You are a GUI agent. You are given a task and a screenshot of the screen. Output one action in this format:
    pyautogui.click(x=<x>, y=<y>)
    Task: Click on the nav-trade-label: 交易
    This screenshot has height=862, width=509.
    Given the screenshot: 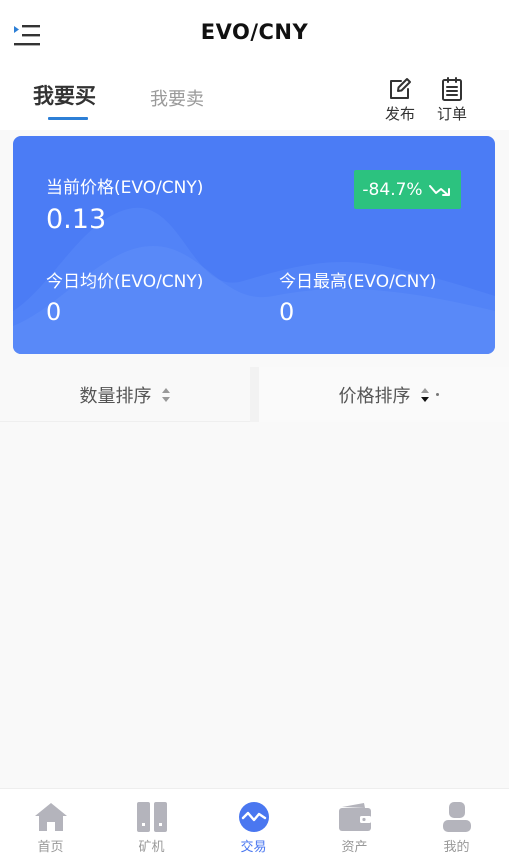 What is the action you would take?
    pyautogui.click(x=253, y=847)
    